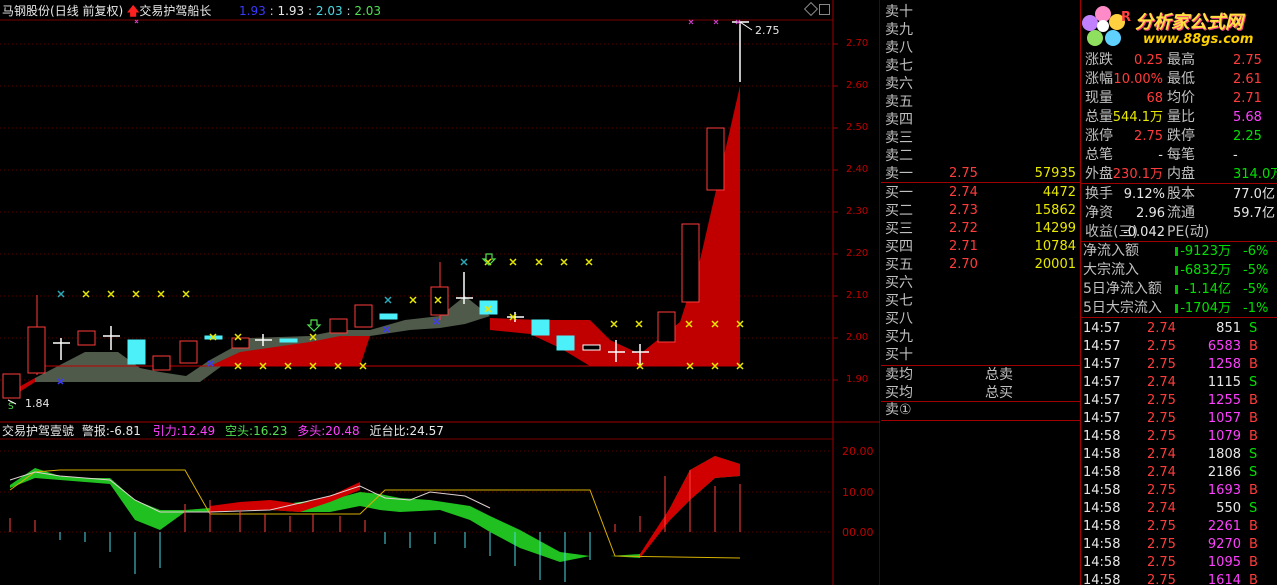 The image size is (1277, 585). Describe the element at coordinates (980, 138) in the screenshot. I see `sell-level-row: 卖三` at that location.